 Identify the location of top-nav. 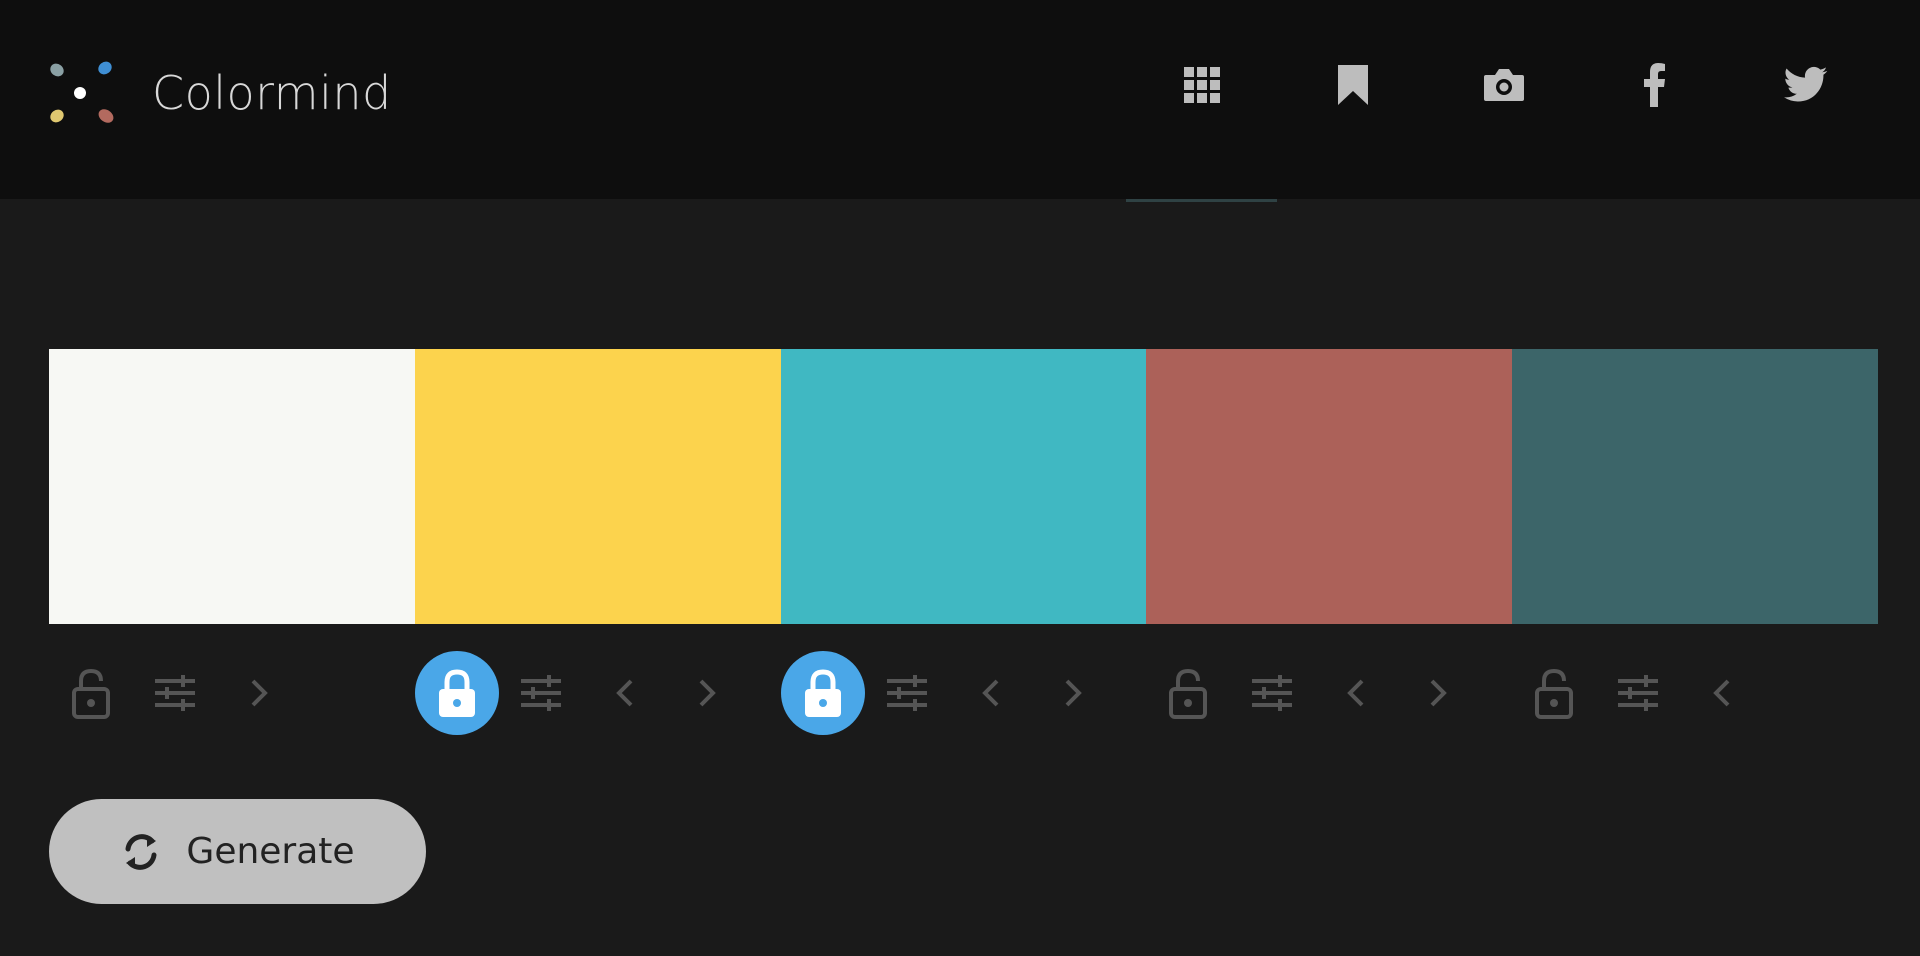
(1503, 101).